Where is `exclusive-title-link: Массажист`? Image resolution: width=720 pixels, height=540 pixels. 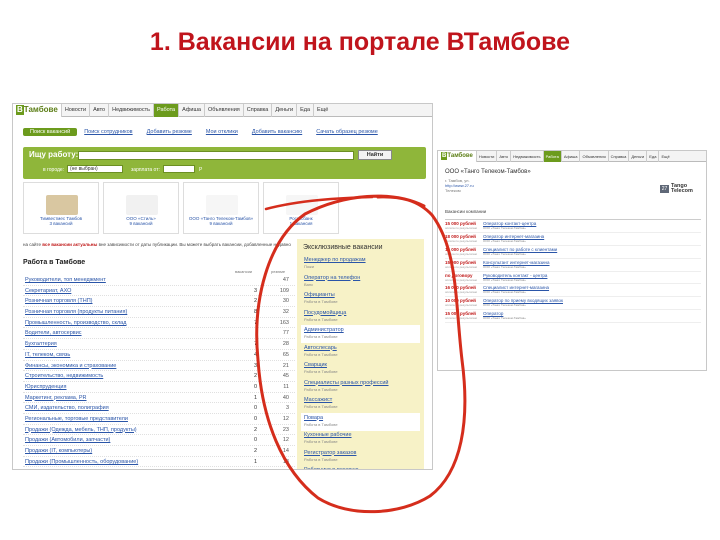
exclusive-title-link: Массажист is located at coordinates (362, 400).